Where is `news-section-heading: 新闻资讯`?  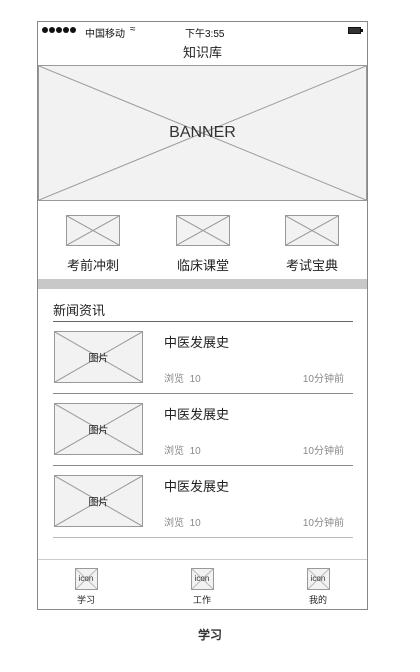 news-section-heading: 新闻资讯 is located at coordinates (79, 310).